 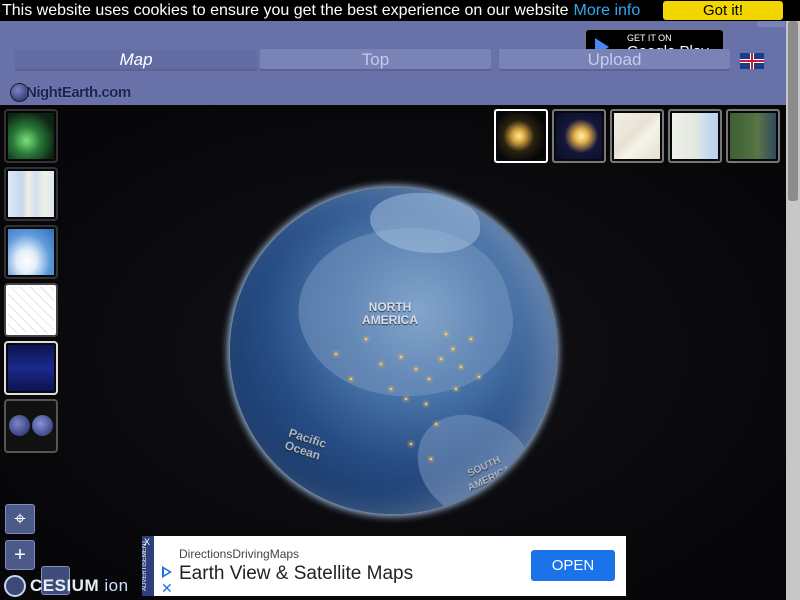 I want to click on night-zoom-icon, so click(x=579, y=136).